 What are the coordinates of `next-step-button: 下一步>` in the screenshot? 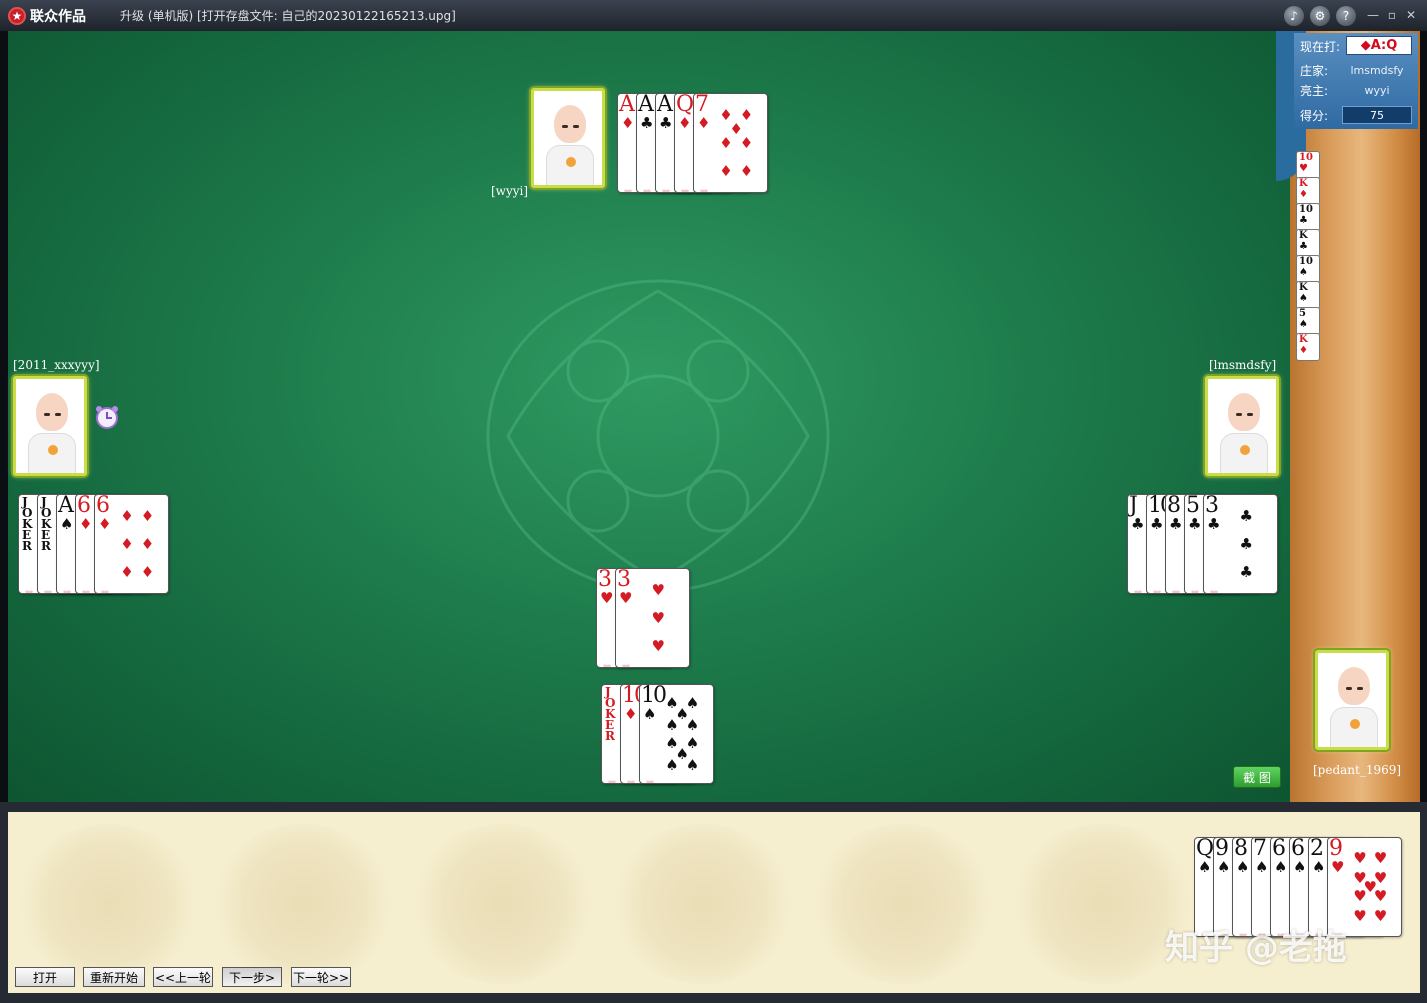 It's located at (252, 977).